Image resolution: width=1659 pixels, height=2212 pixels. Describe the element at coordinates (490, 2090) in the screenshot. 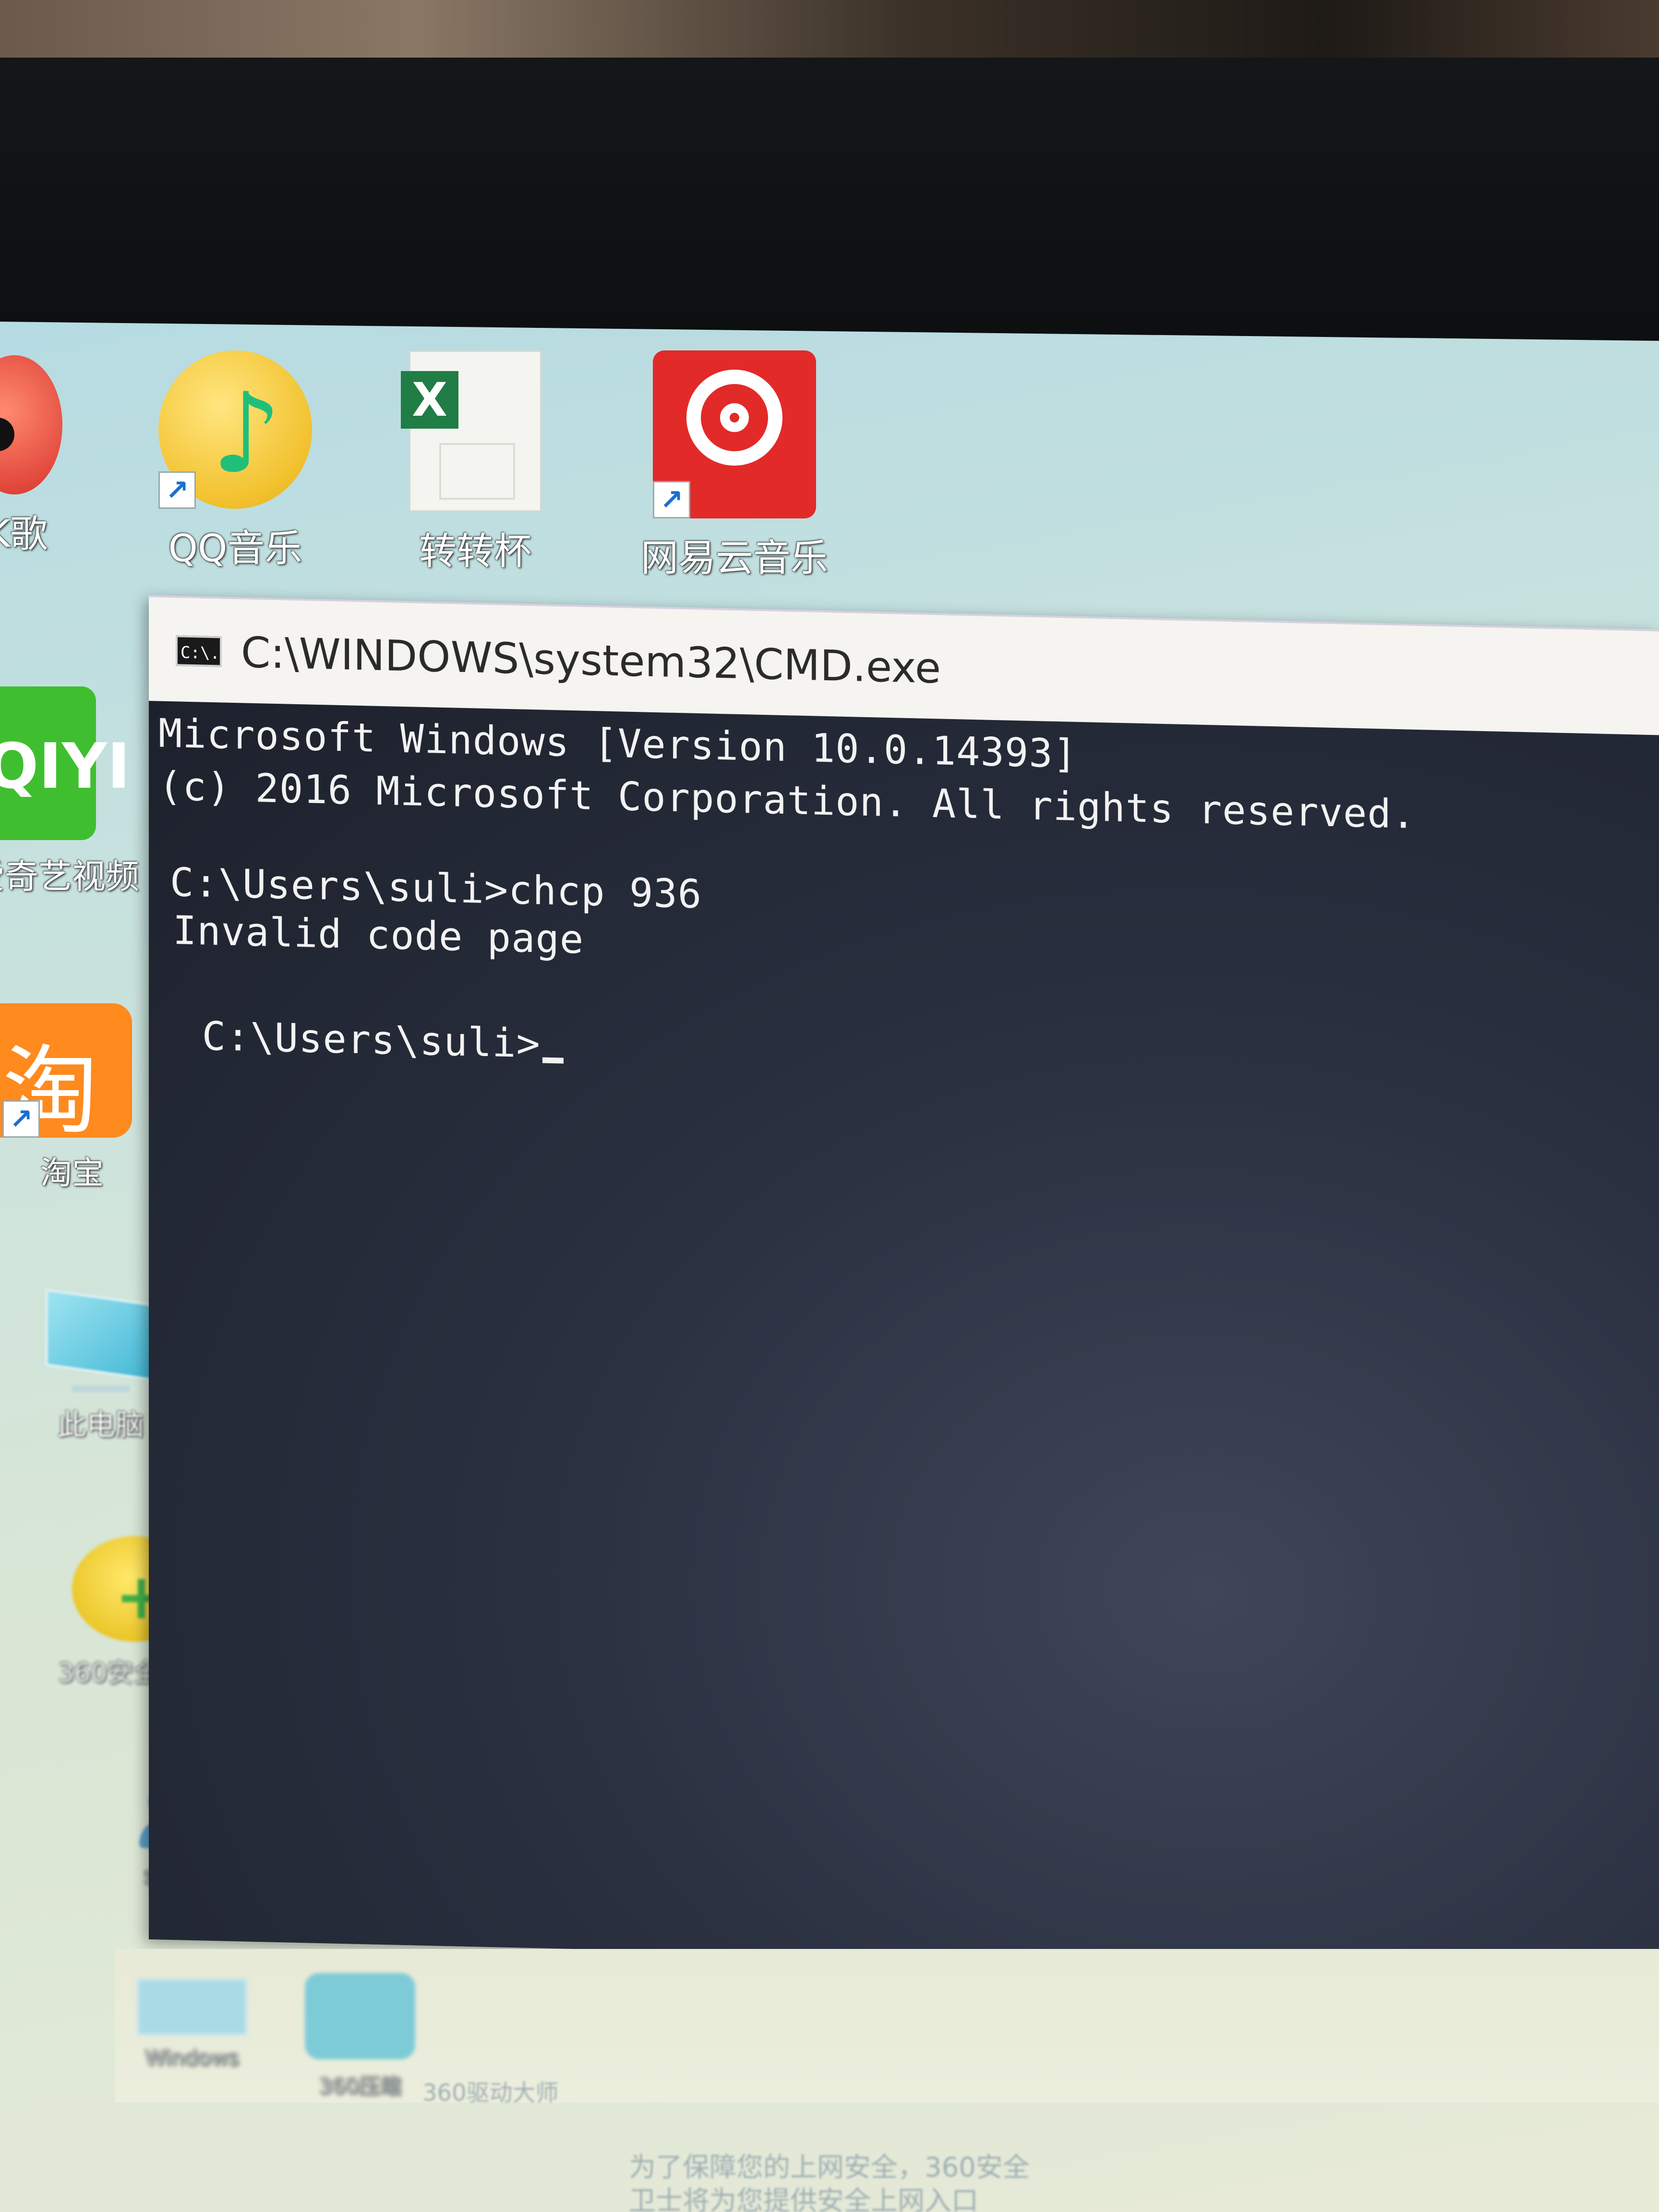

I see `desktop-icon-label-360-driver: 360驱动大师` at that location.